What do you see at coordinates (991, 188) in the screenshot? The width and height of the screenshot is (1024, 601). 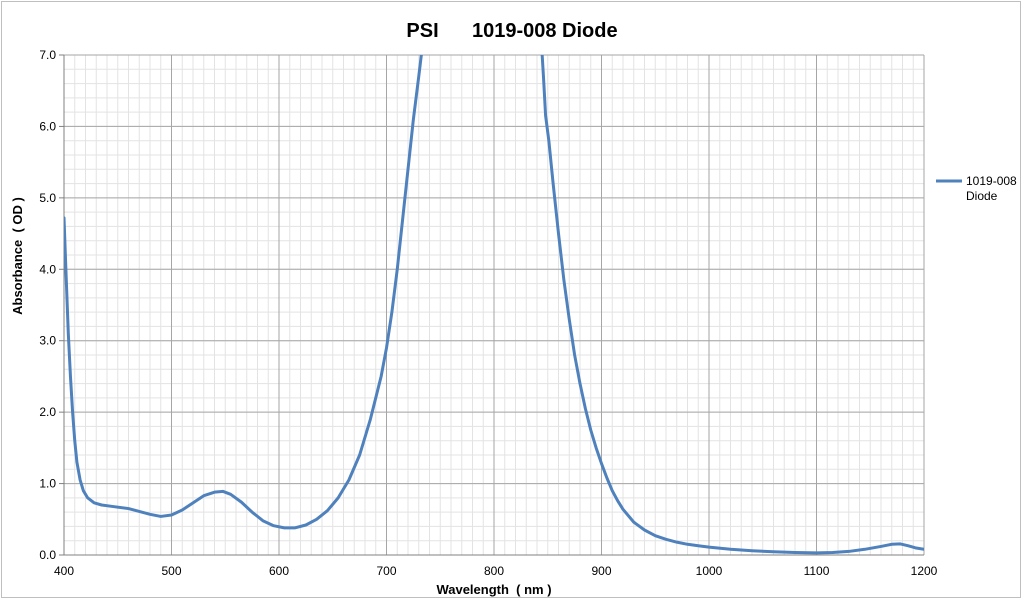 I see `legend-label-1019-008-diode: 1019-008 Diode` at bounding box center [991, 188].